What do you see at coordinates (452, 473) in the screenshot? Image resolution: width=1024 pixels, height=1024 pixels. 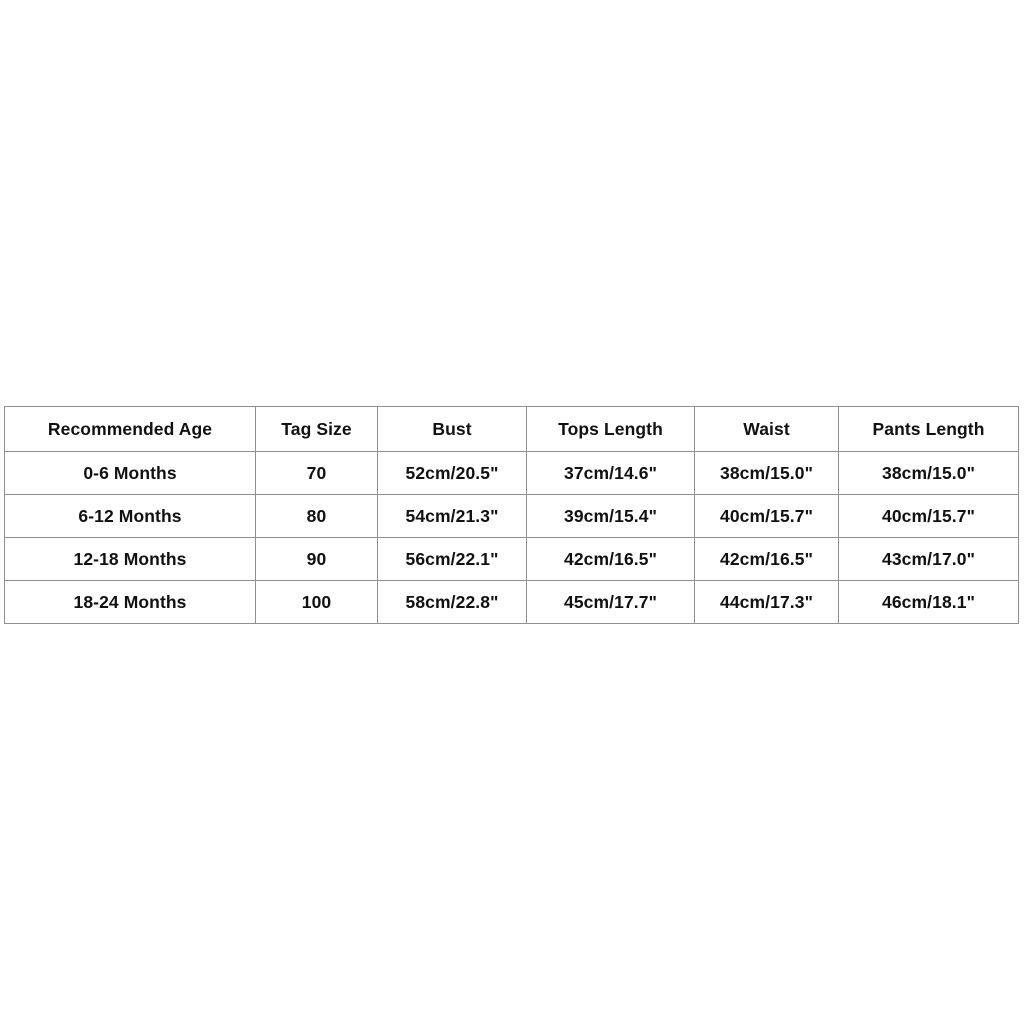 I see `cell-bust: 52cm/20.5"` at bounding box center [452, 473].